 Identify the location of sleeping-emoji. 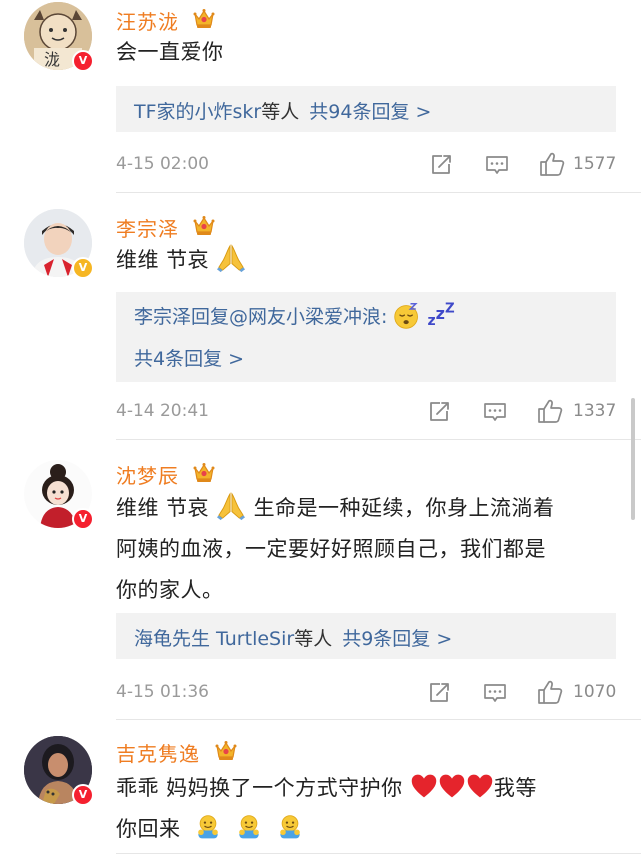
(407, 316).